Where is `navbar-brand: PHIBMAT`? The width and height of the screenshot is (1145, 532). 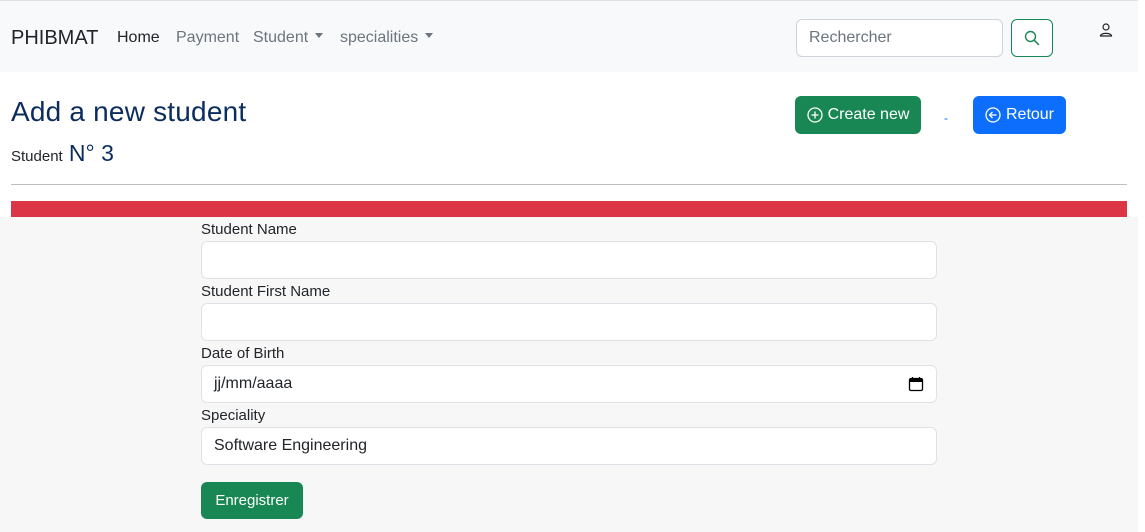
navbar-brand: PHIBMAT is located at coordinates (54, 38).